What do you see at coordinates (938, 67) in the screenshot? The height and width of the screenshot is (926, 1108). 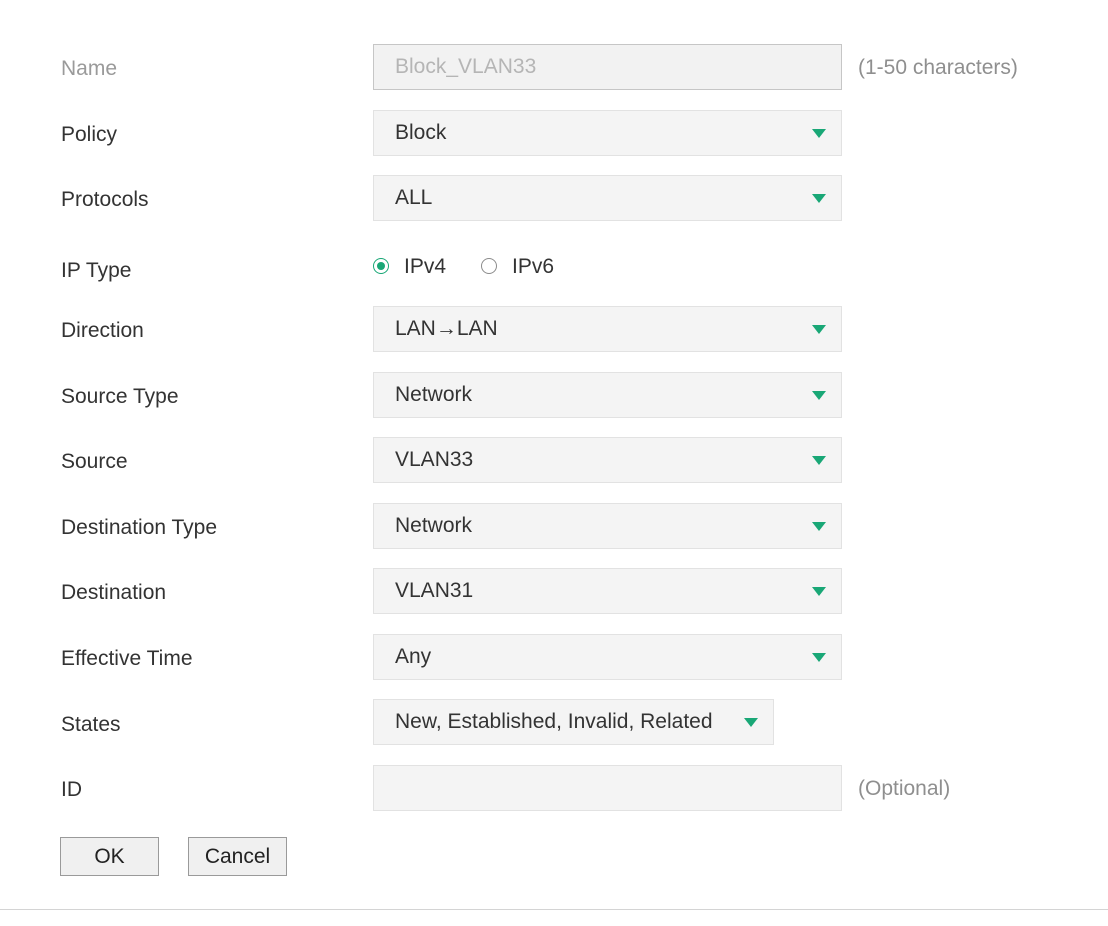 I see `name-hint: (1-50 characters)` at bounding box center [938, 67].